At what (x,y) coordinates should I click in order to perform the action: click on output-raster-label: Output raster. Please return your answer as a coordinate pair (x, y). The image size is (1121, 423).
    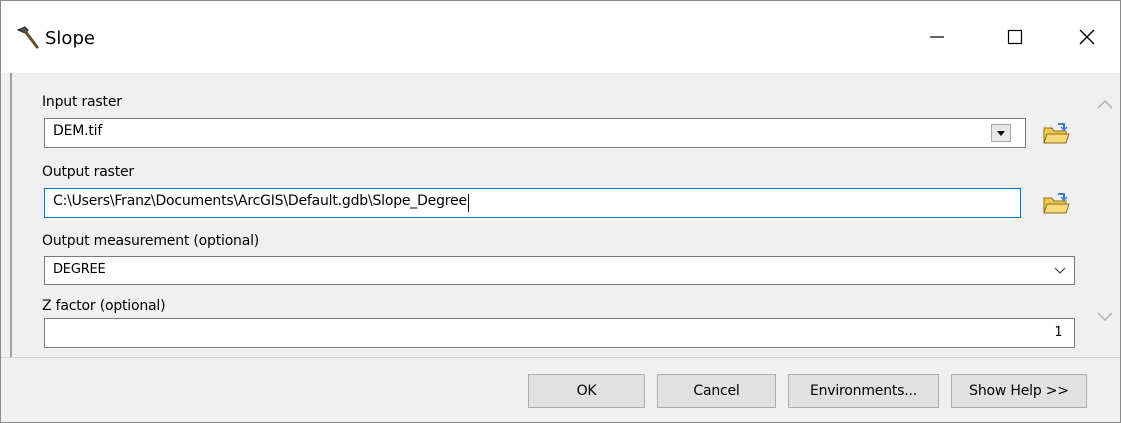
    Looking at the image, I should click on (88, 172).